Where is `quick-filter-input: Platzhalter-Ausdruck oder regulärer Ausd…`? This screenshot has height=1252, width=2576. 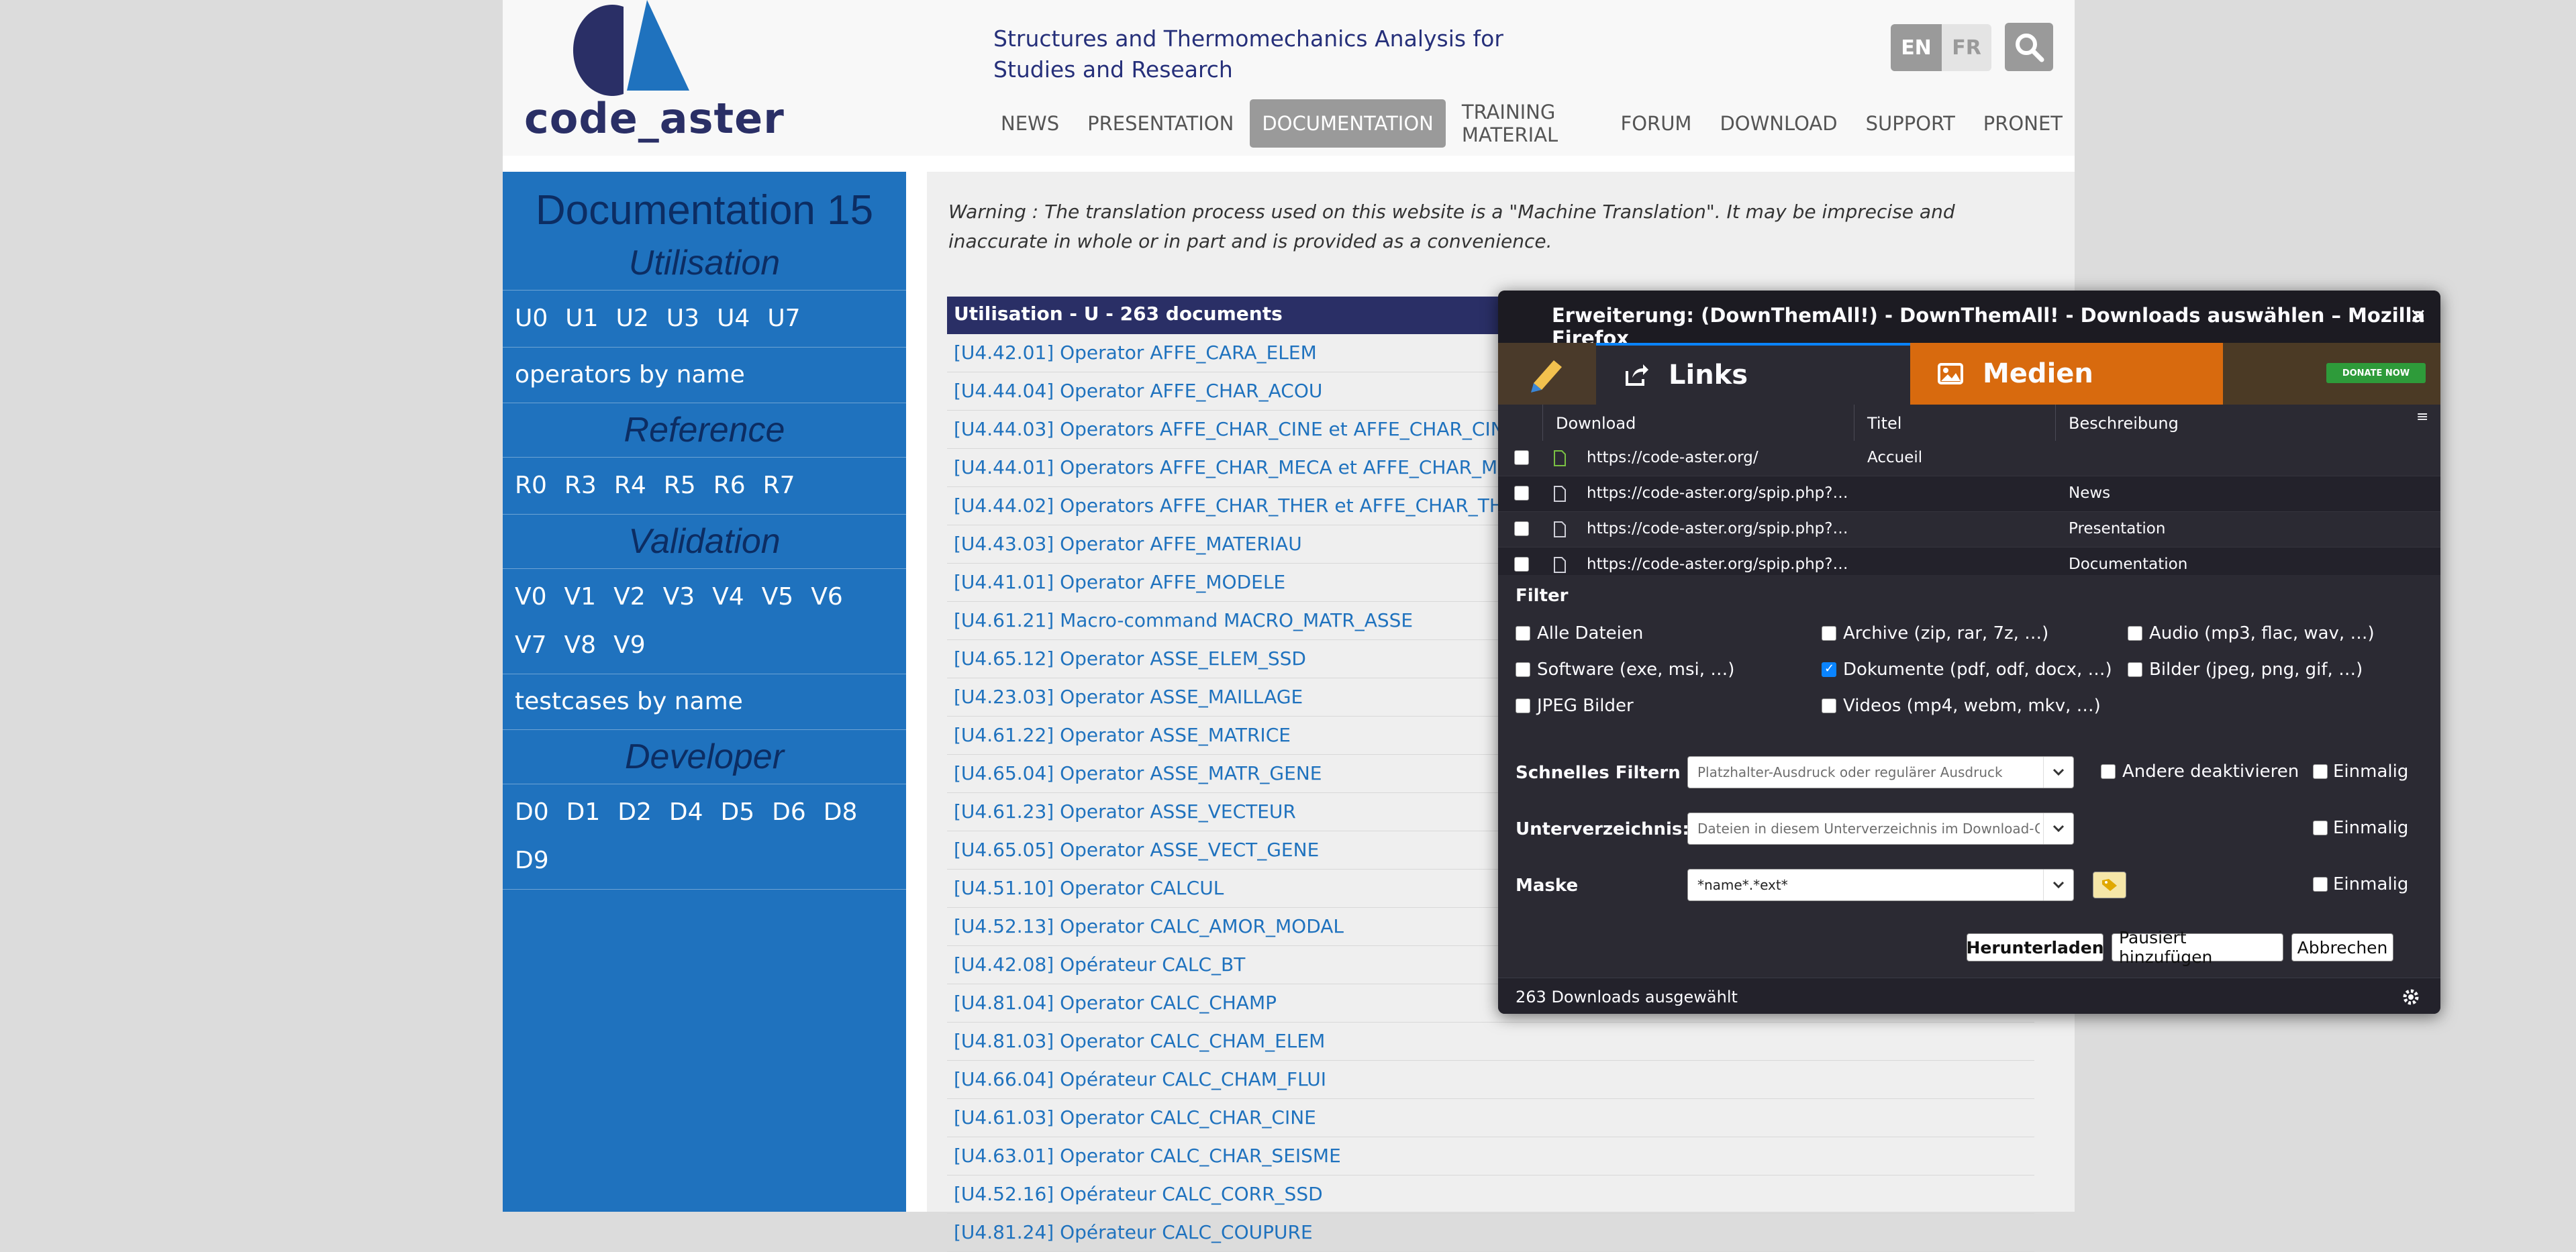 quick-filter-input: Platzhalter-Ausdruck oder regulärer Ausd… is located at coordinates (1880, 772).